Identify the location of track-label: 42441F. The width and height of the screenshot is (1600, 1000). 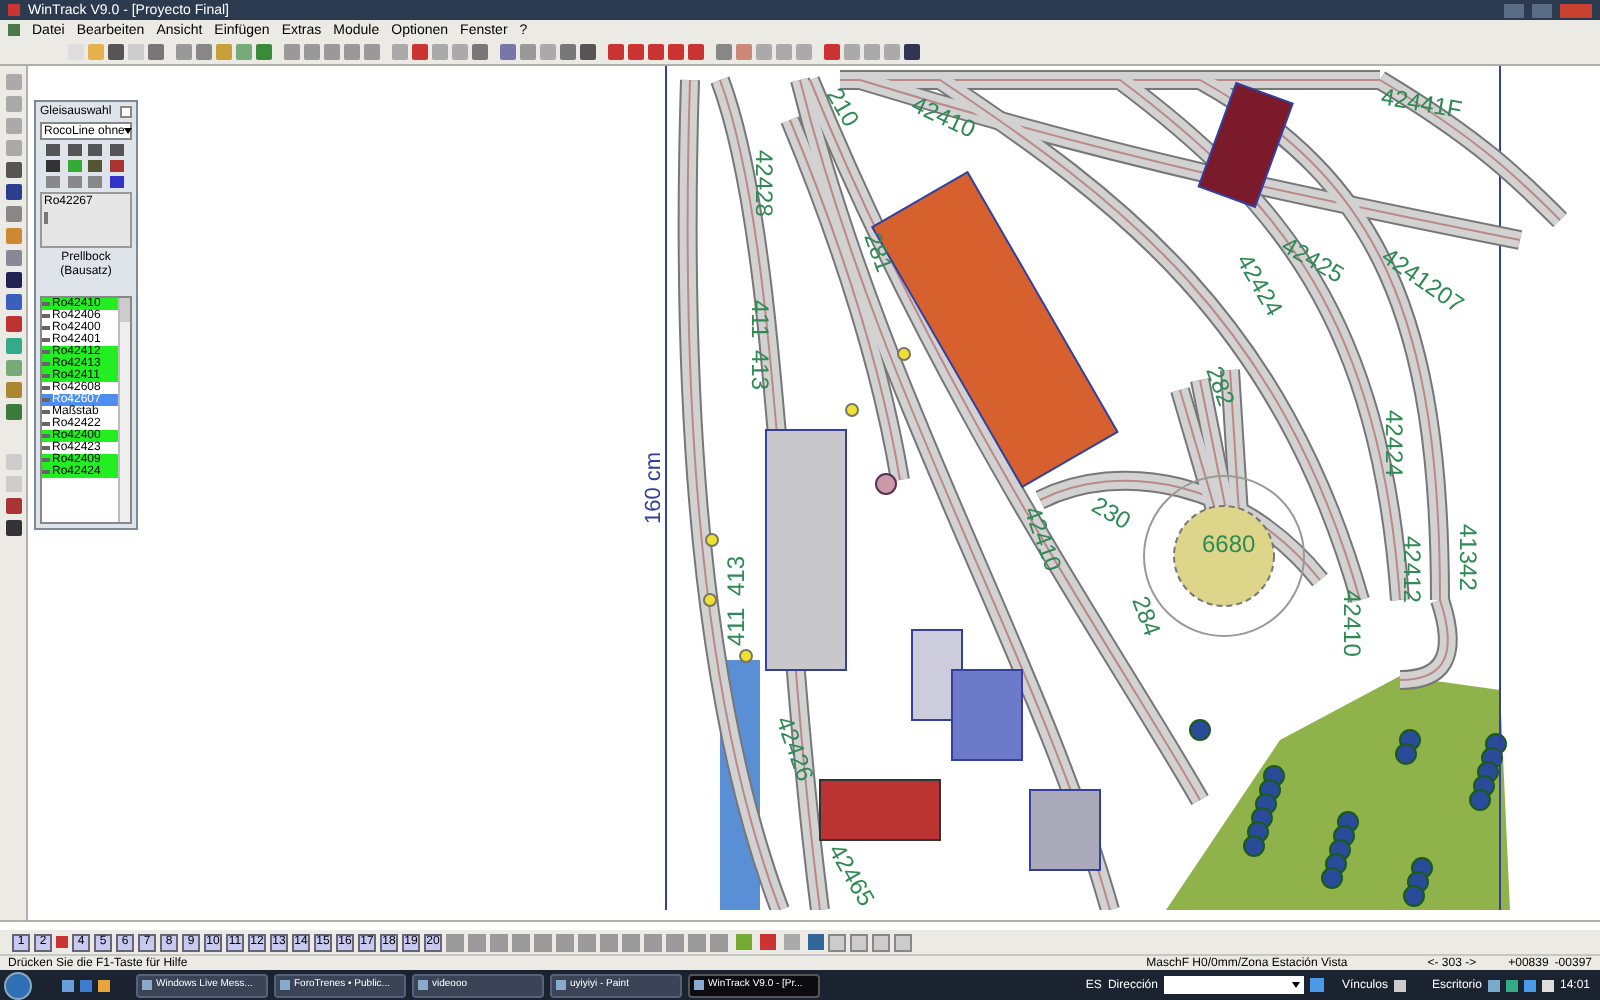
(1421, 103).